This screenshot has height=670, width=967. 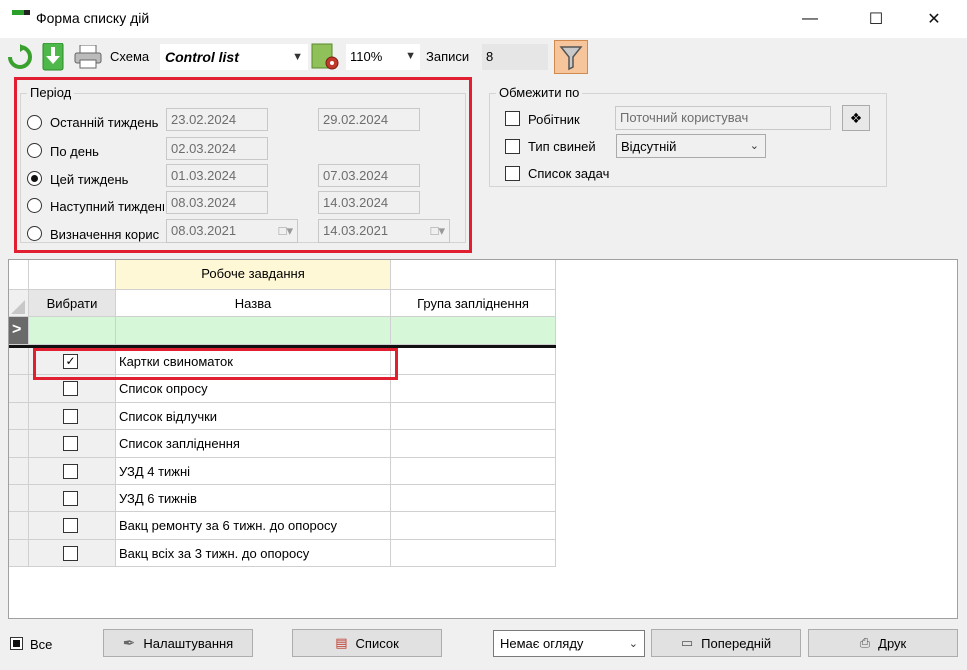 What do you see at coordinates (253, 416) in the screenshot?
I see `row-name-cell: Список відлучки` at bounding box center [253, 416].